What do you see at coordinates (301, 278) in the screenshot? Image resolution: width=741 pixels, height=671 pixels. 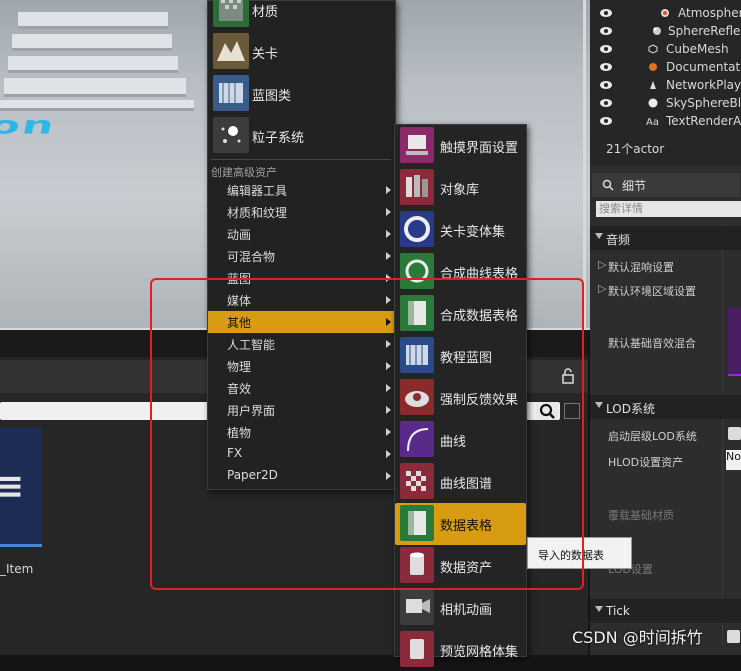 I see `submenu-blueprints: 蓝图` at bounding box center [301, 278].